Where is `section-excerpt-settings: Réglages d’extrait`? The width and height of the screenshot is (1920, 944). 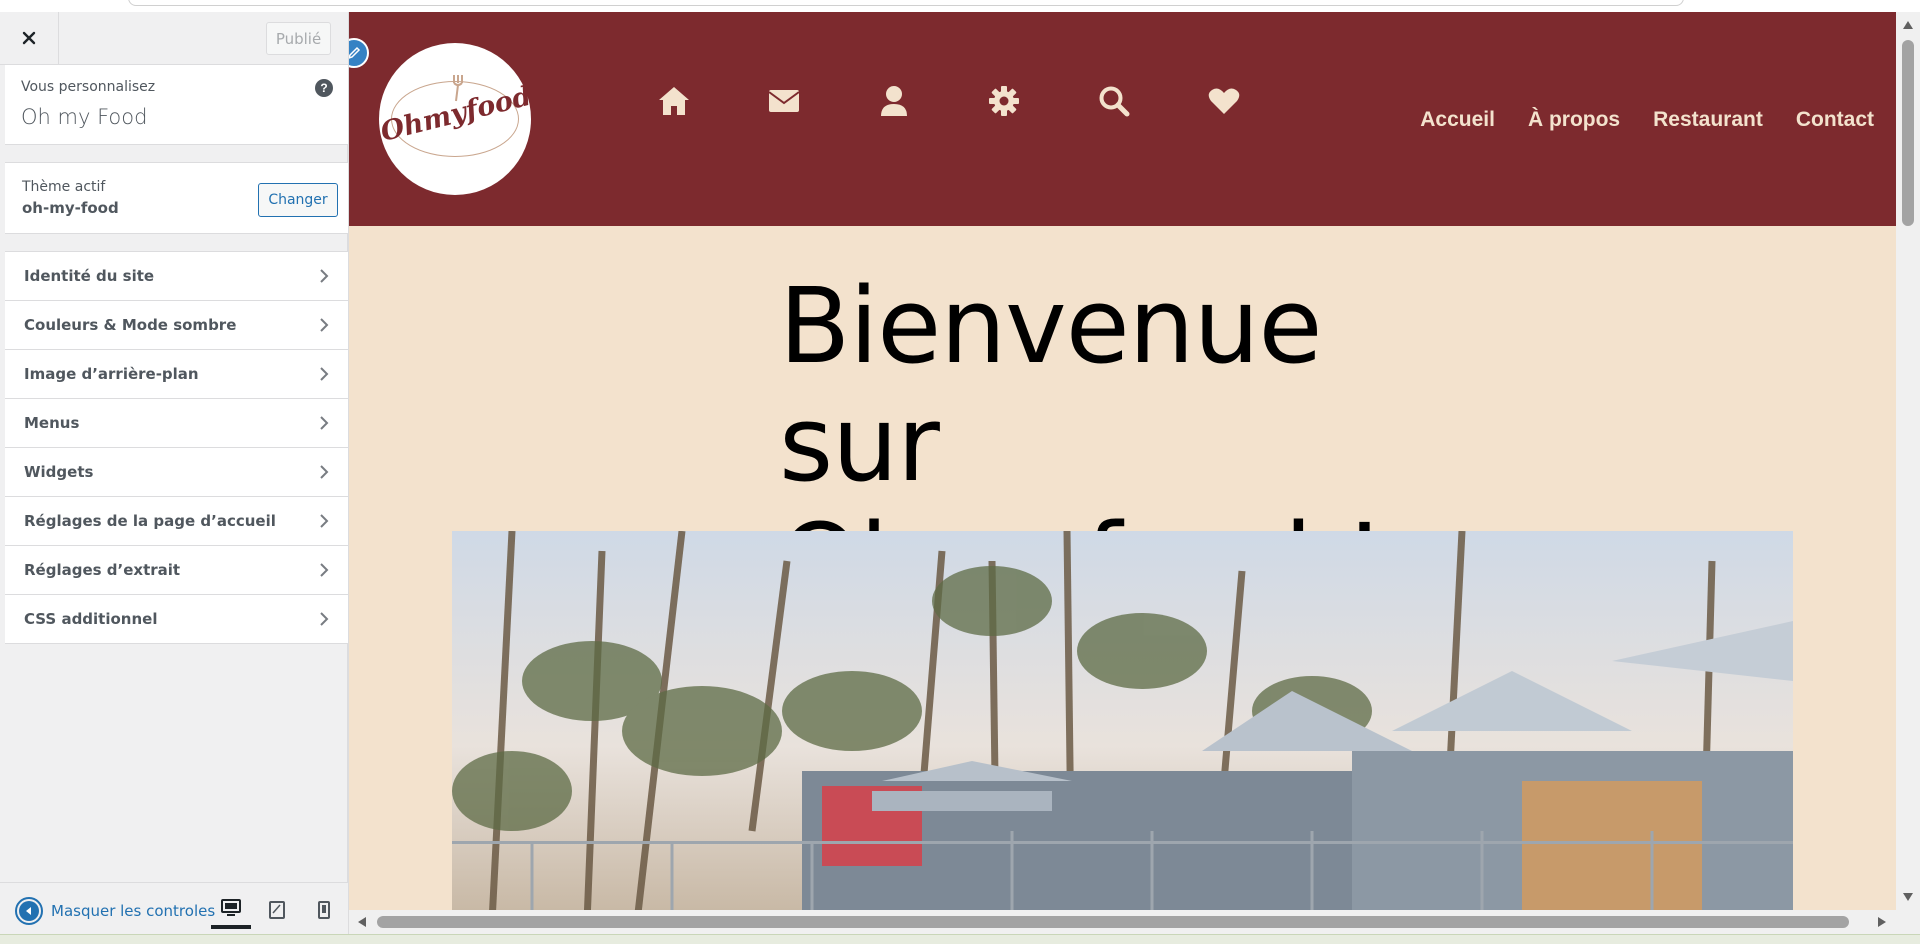
section-excerpt-settings: Réglages d’extrait is located at coordinates (176, 570).